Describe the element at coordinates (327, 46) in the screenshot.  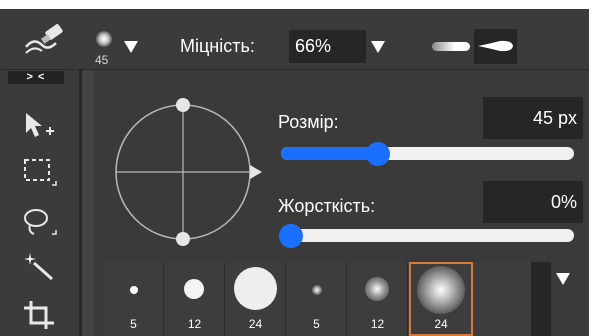
I see `strength-input: 66%` at that location.